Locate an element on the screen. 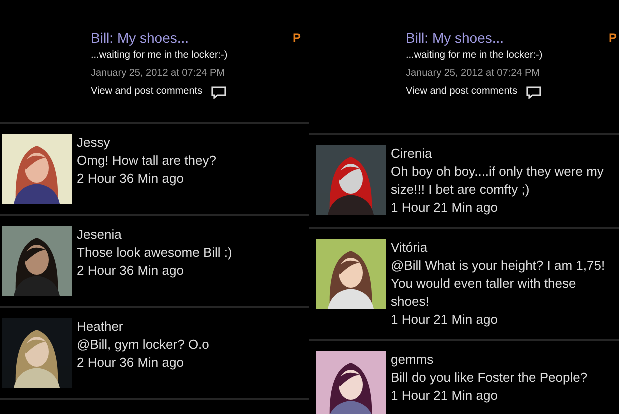  comment-author: Vitória is located at coordinates (410, 248).